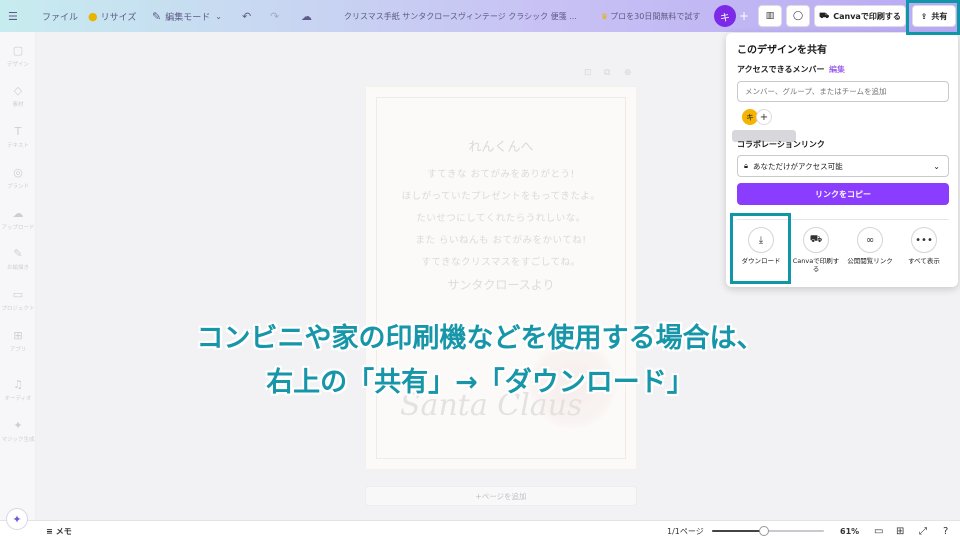 The width and height of the screenshot is (960, 540). What do you see at coordinates (628, 73) in the screenshot?
I see `add-page-icon: ⊕` at bounding box center [628, 73].